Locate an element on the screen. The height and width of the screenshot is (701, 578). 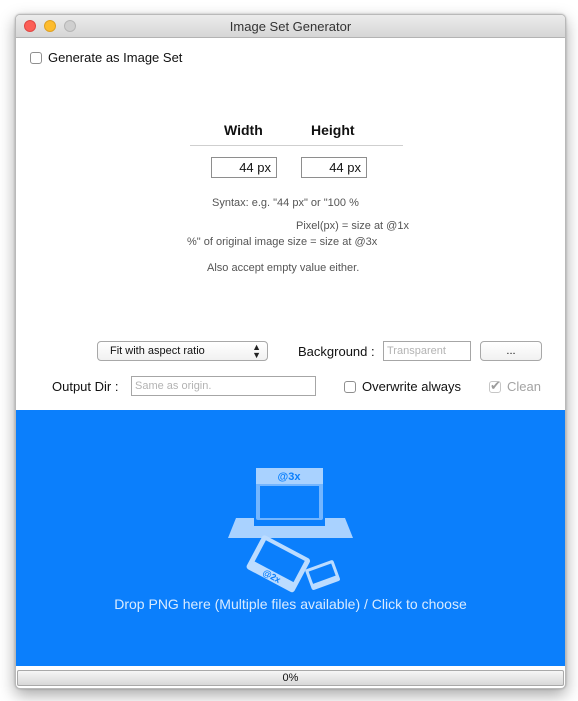
checkmark-icon: ✔ is located at coordinates (495, 385).